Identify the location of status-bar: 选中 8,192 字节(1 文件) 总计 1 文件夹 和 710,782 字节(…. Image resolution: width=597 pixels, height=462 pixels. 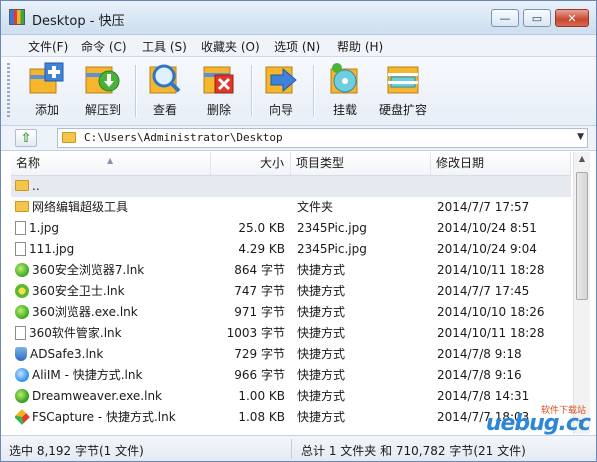
(298, 448).